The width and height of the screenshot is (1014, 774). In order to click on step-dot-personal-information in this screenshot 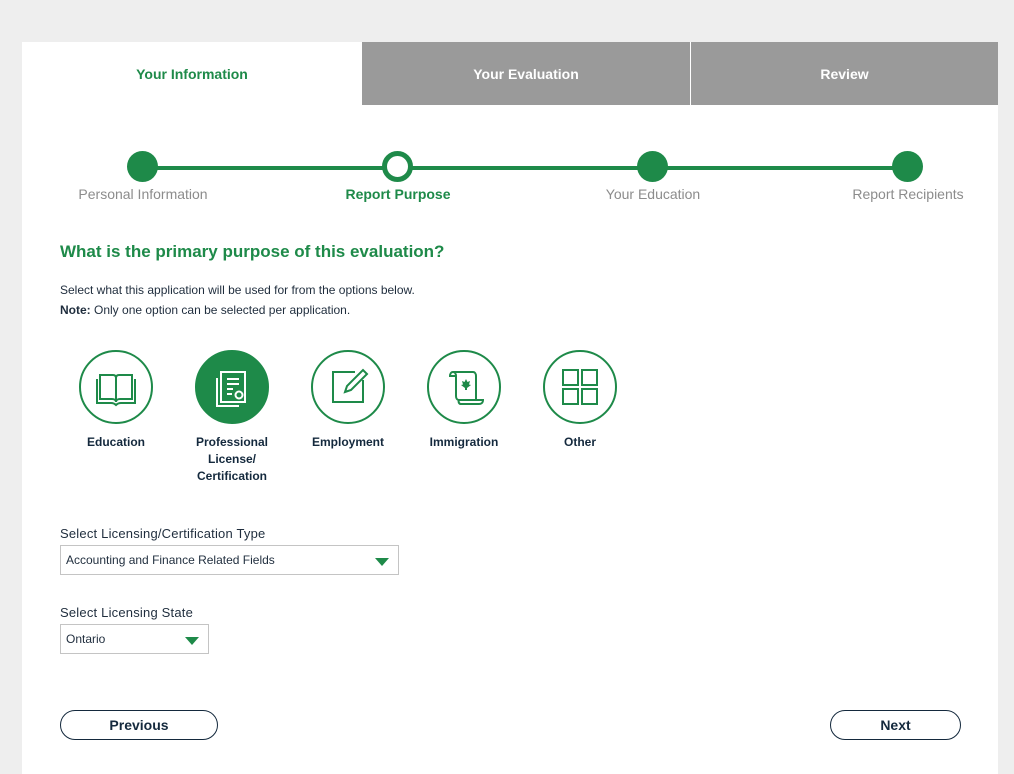, I will do `click(142, 166)`.